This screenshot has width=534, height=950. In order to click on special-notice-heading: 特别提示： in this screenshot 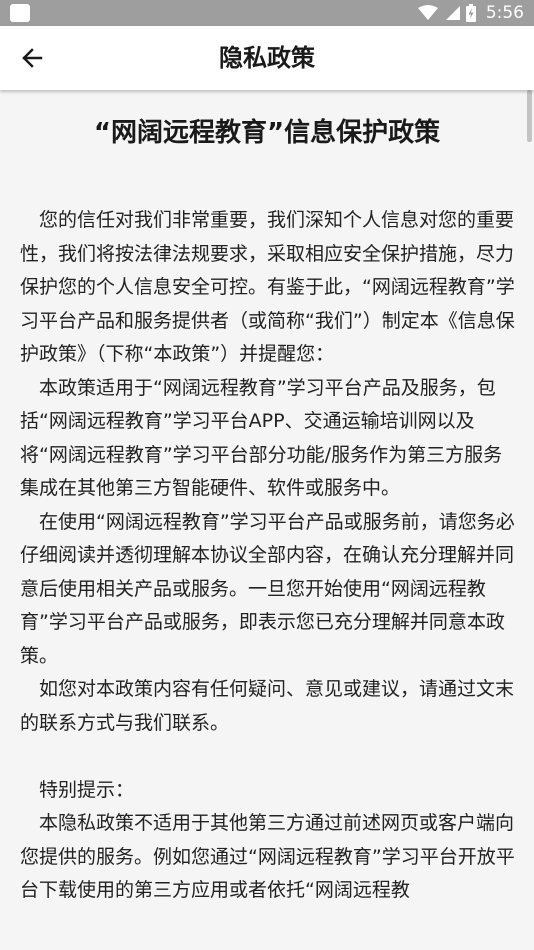, I will do `click(87, 789)`.